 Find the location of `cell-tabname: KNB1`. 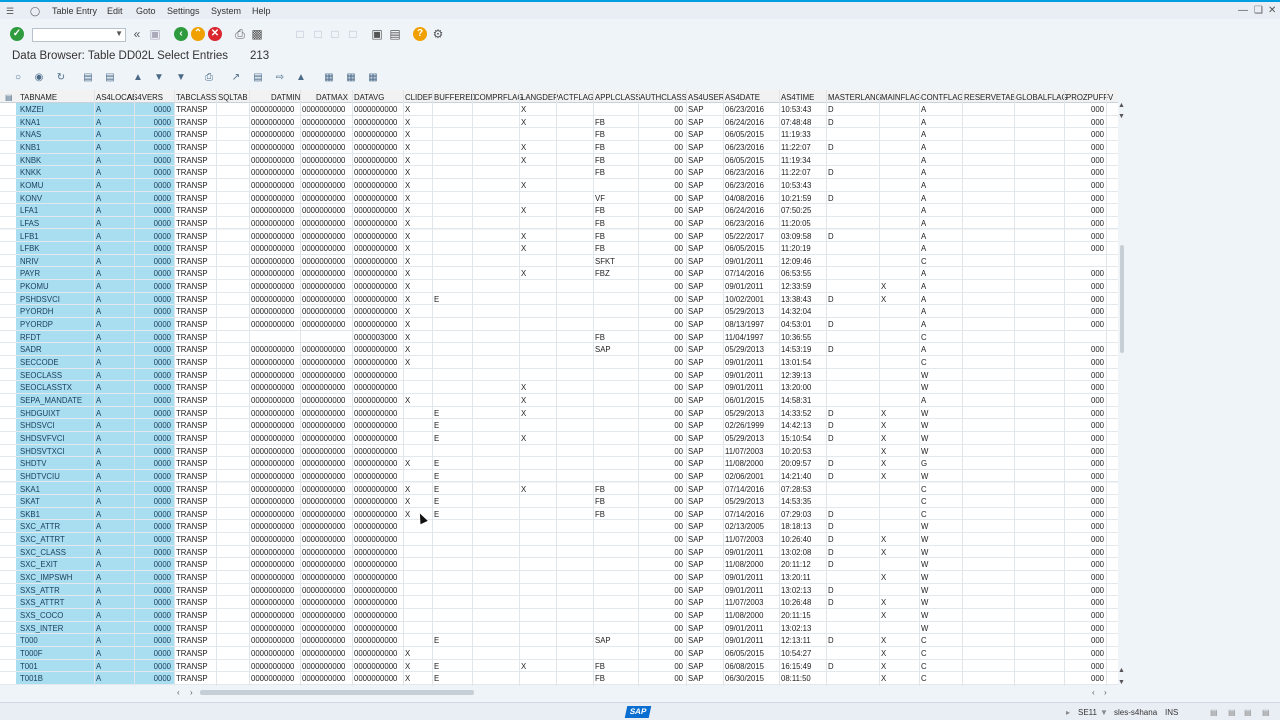

cell-tabname: KNB1 is located at coordinates (30, 147).